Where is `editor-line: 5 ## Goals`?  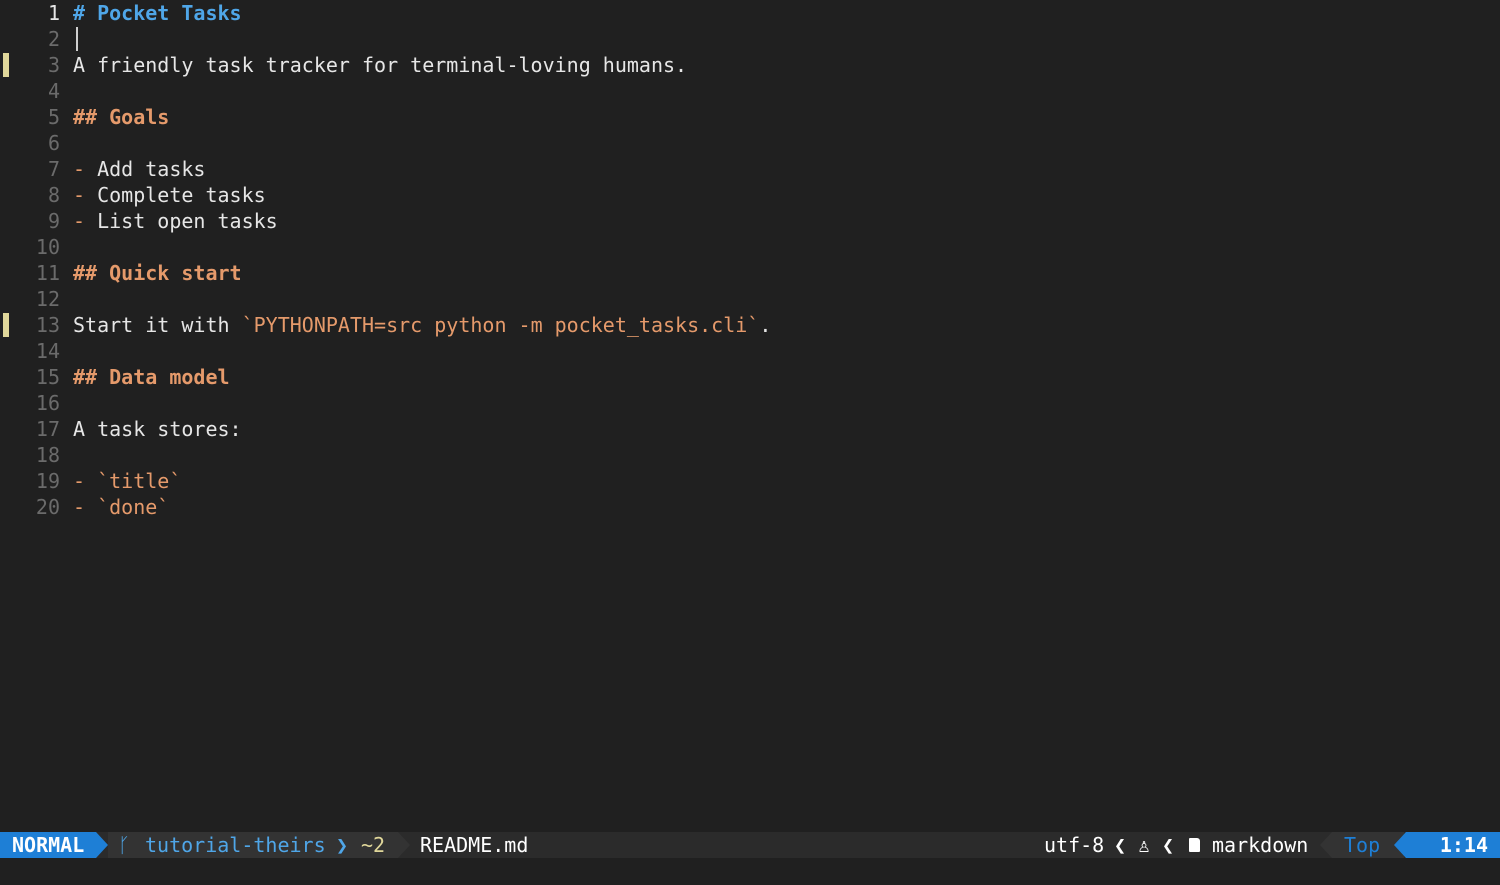 editor-line: 5 ## Goals is located at coordinates (750, 117).